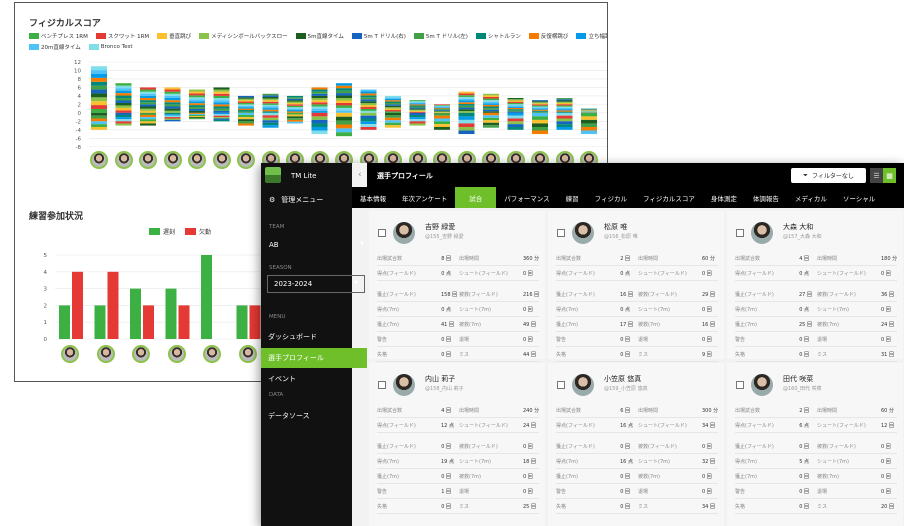 The height and width of the screenshot is (526, 904). I want to click on stat-label: 被救(7m), so click(828, 325).